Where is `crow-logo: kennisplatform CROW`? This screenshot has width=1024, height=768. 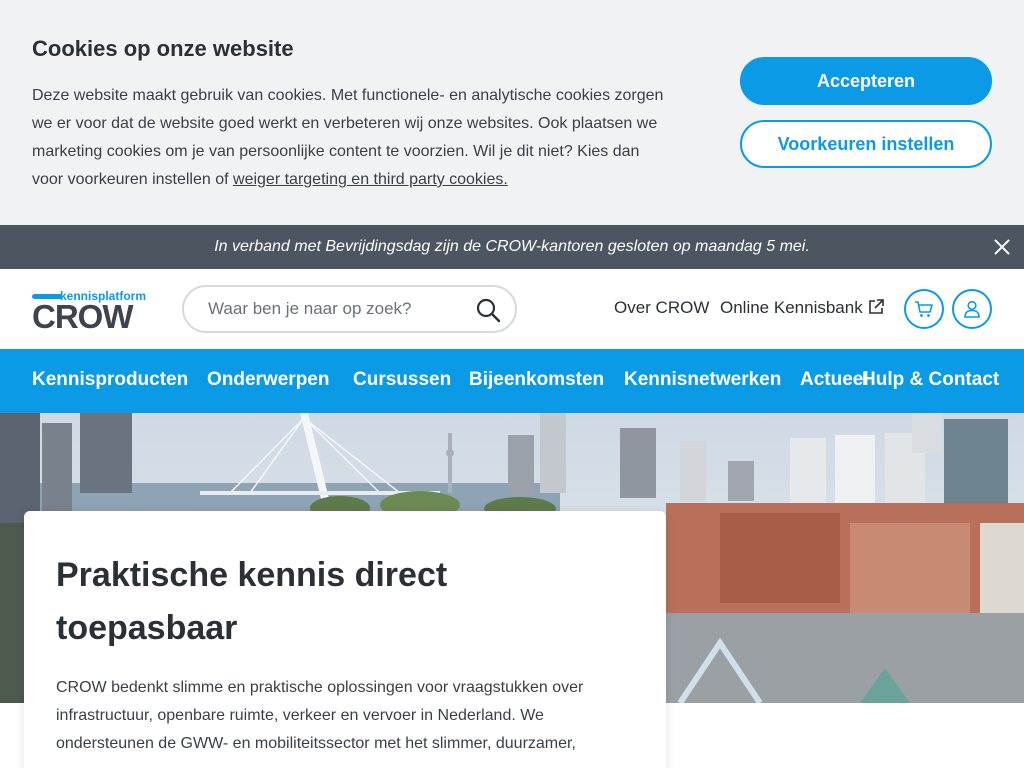
crow-logo: kennisplatform CROW is located at coordinates (96, 312).